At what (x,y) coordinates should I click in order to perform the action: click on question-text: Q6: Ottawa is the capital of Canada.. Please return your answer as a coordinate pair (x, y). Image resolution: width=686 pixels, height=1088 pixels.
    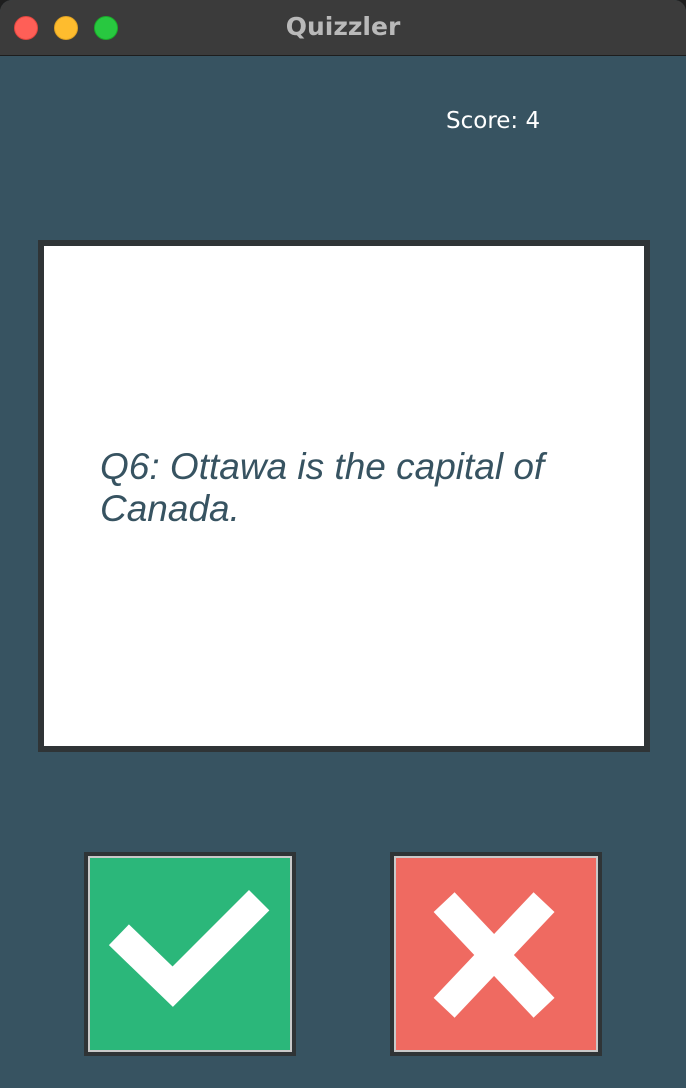
    Looking at the image, I should click on (322, 487).